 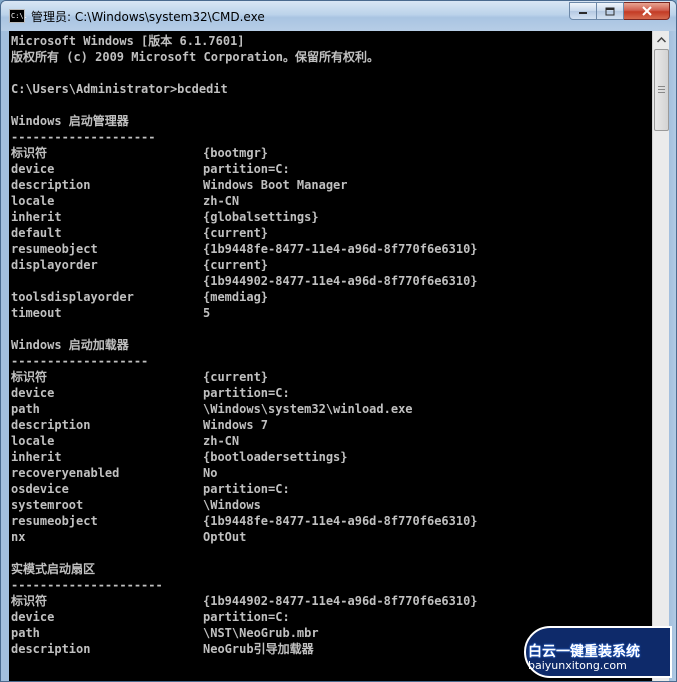 I want to click on console-line: --------------------, so click(x=83, y=137).